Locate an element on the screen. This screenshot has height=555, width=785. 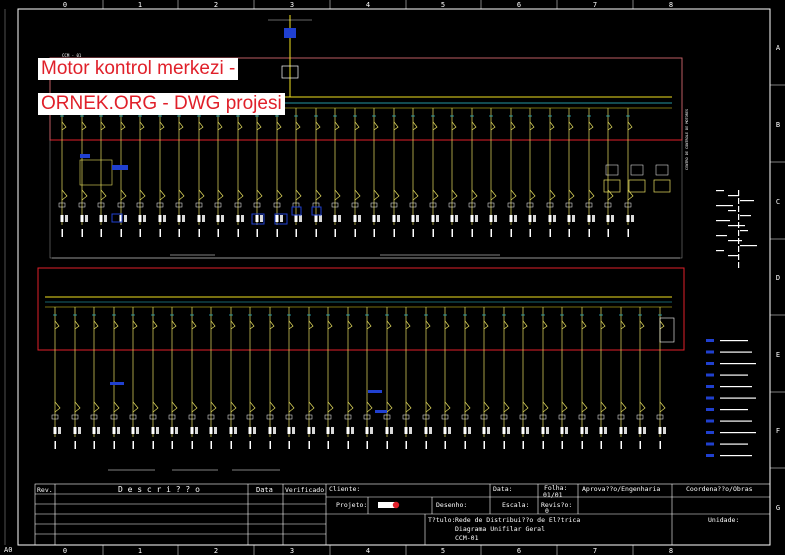
legend is located at coordinates (731, 398).